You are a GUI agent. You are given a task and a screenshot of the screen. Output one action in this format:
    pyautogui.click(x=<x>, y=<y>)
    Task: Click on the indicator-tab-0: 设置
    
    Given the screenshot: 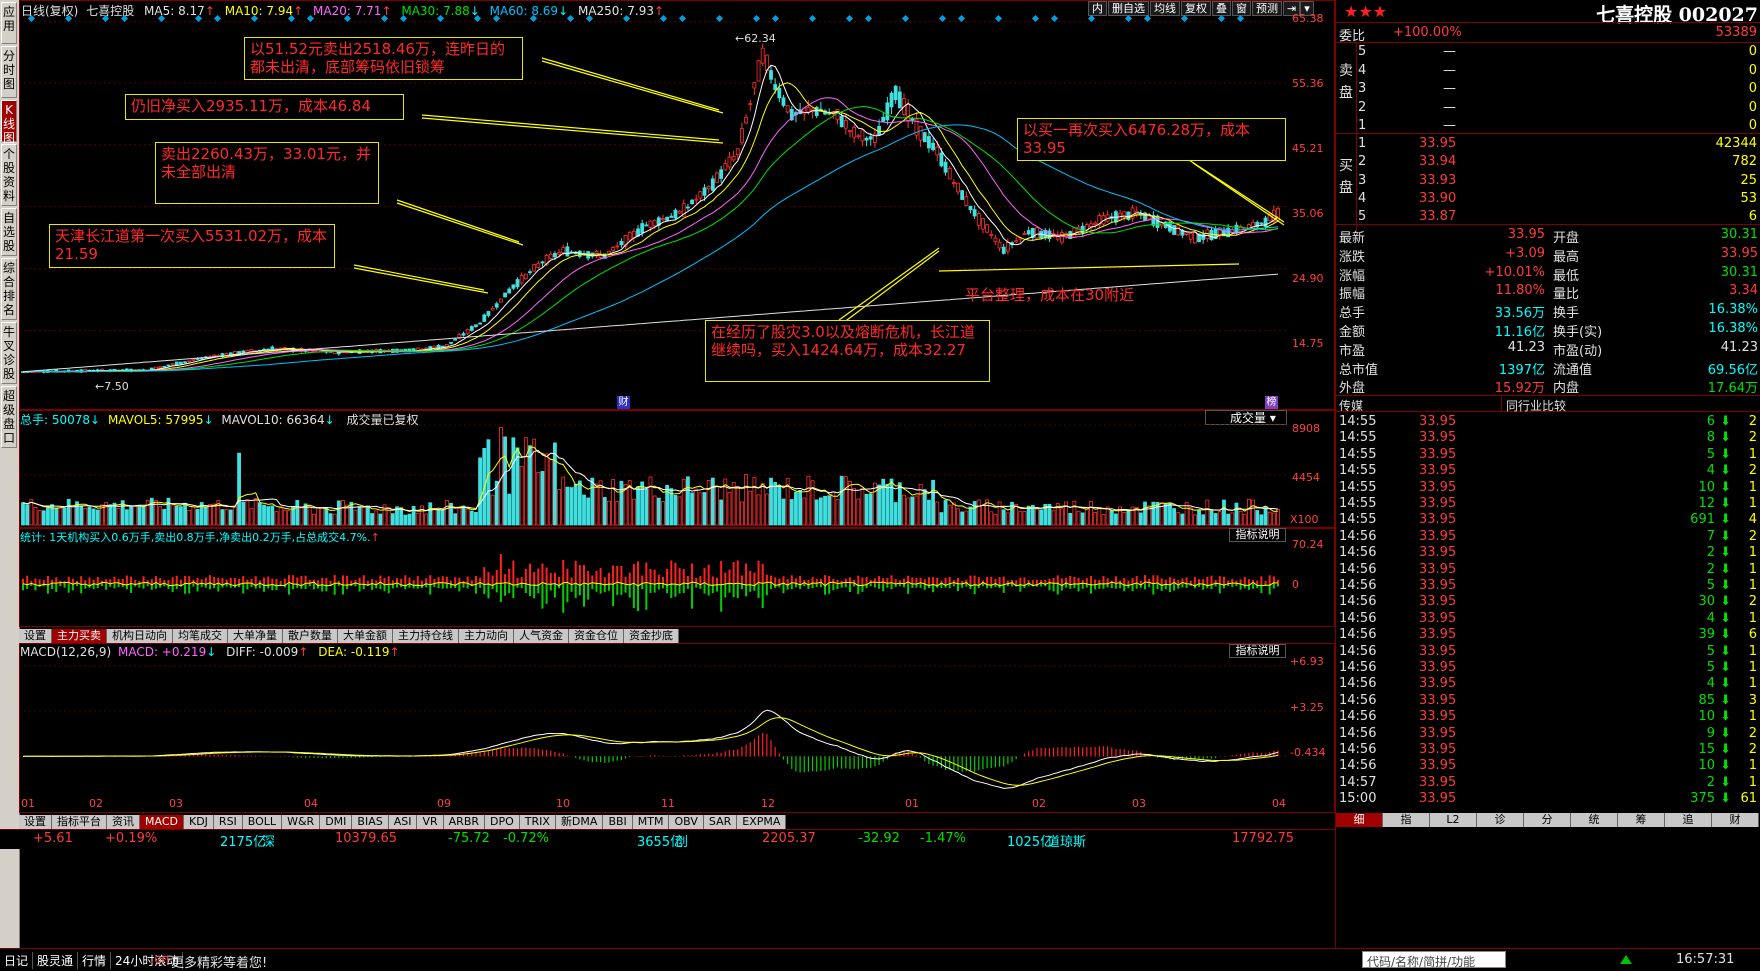 What is the action you would take?
    pyautogui.click(x=35, y=636)
    